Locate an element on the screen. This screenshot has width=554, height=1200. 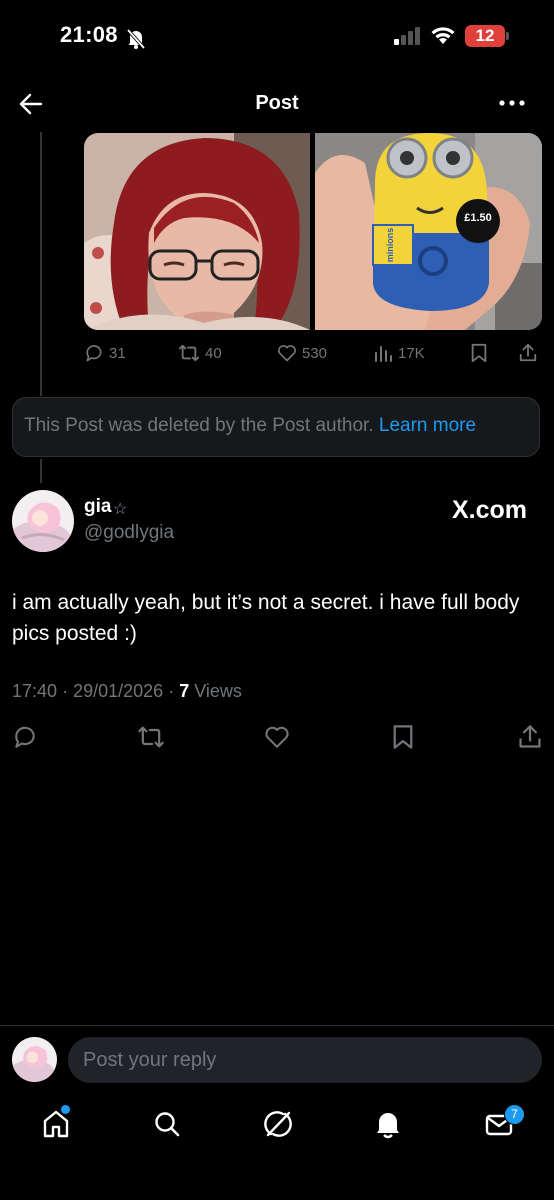
reply-divider is located at coordinates (277, 1025).